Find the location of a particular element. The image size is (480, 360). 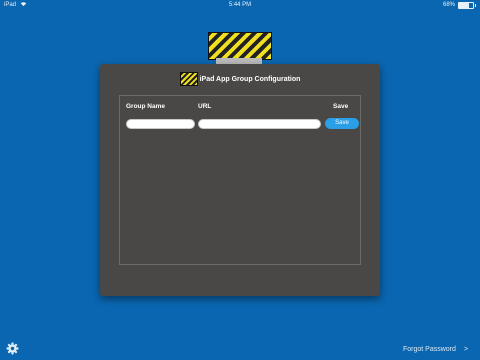

battery-fill is located at coordinates (464, 5).